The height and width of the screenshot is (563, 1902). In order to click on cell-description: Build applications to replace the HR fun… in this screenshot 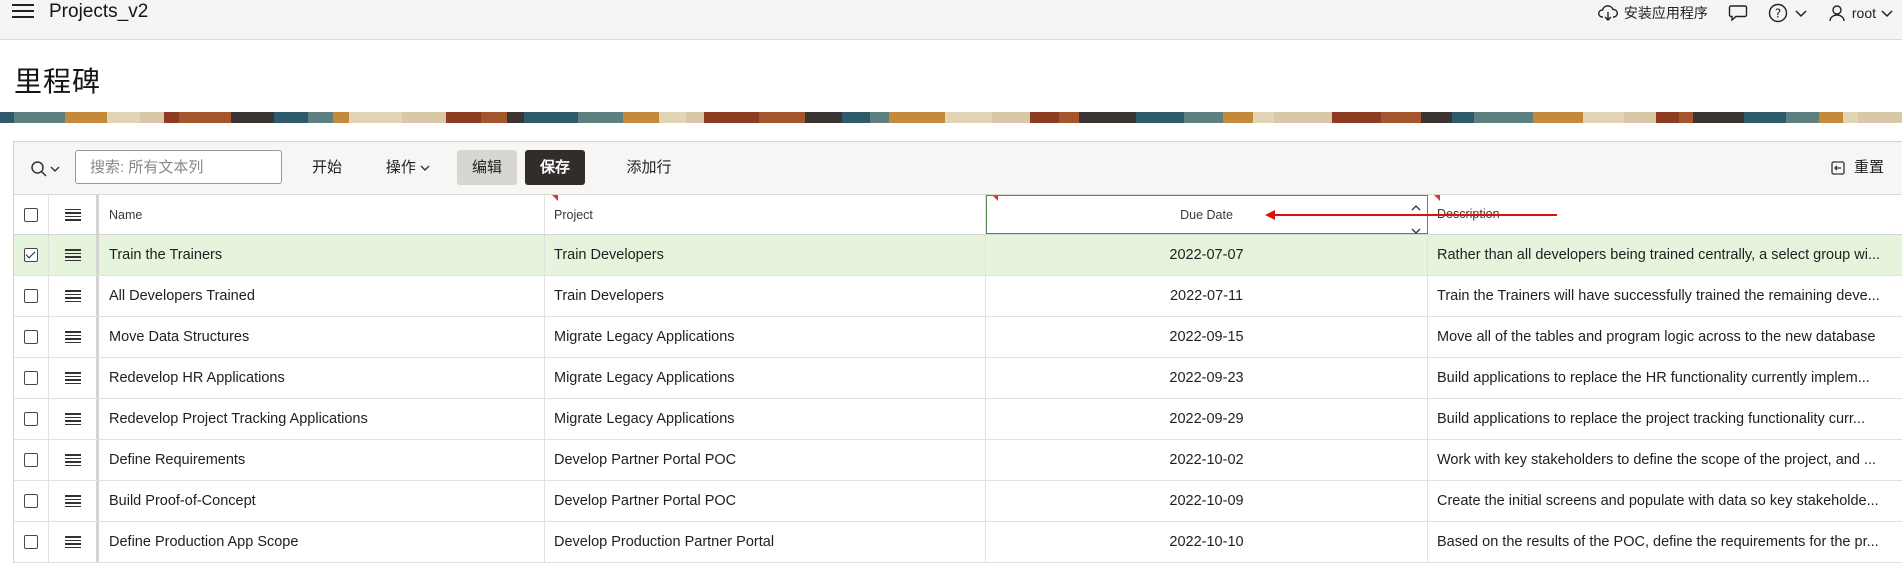, I will do `click(1665, 378)`.